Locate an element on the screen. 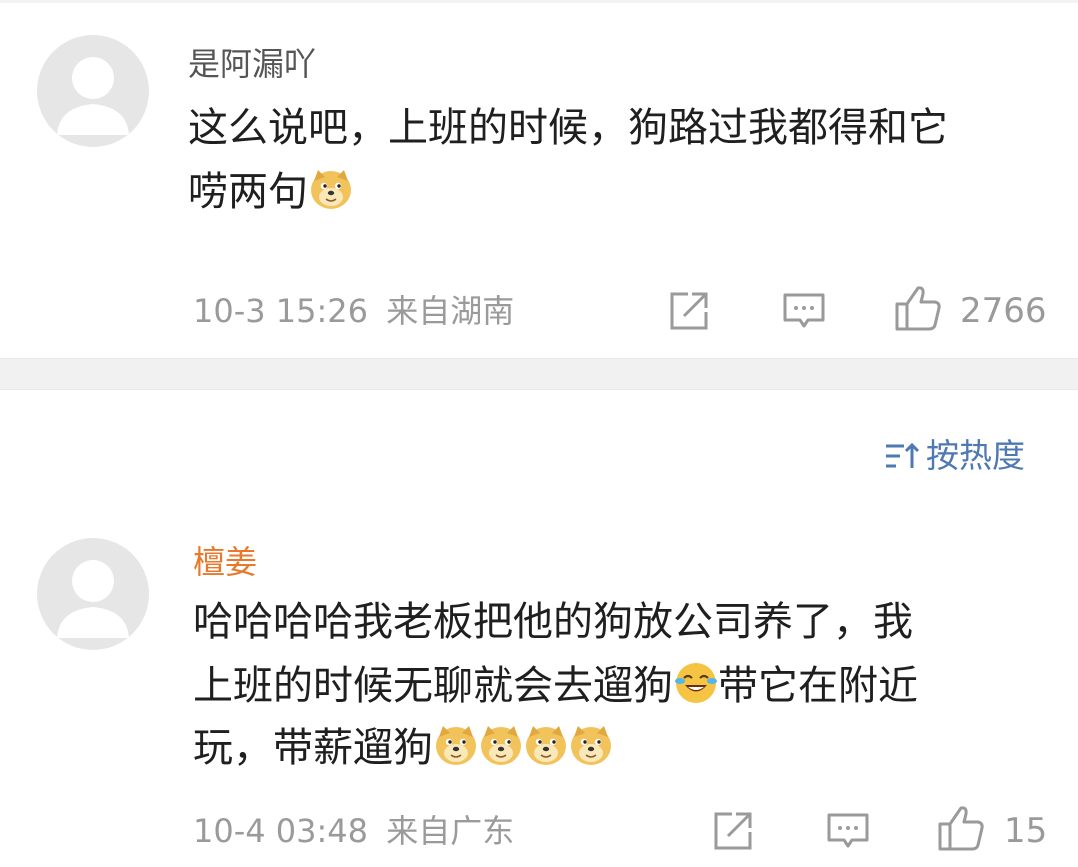  timestamp: 10-3 15:26 is located at coordinates (281, 311).